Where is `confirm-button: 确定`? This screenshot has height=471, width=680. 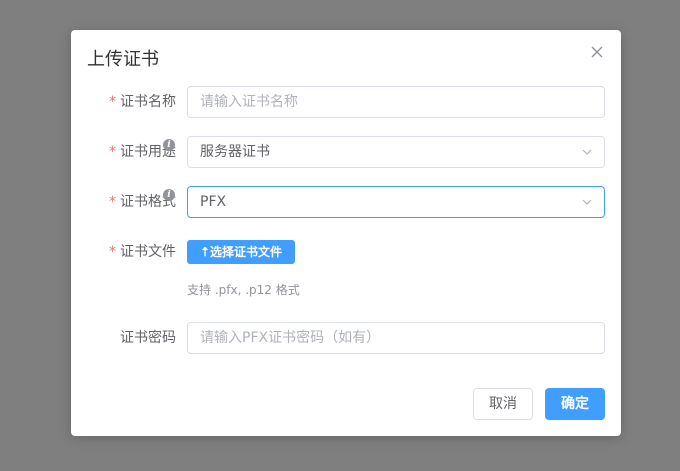
confirm-button: 确定 is located at coordinates (575, 404).